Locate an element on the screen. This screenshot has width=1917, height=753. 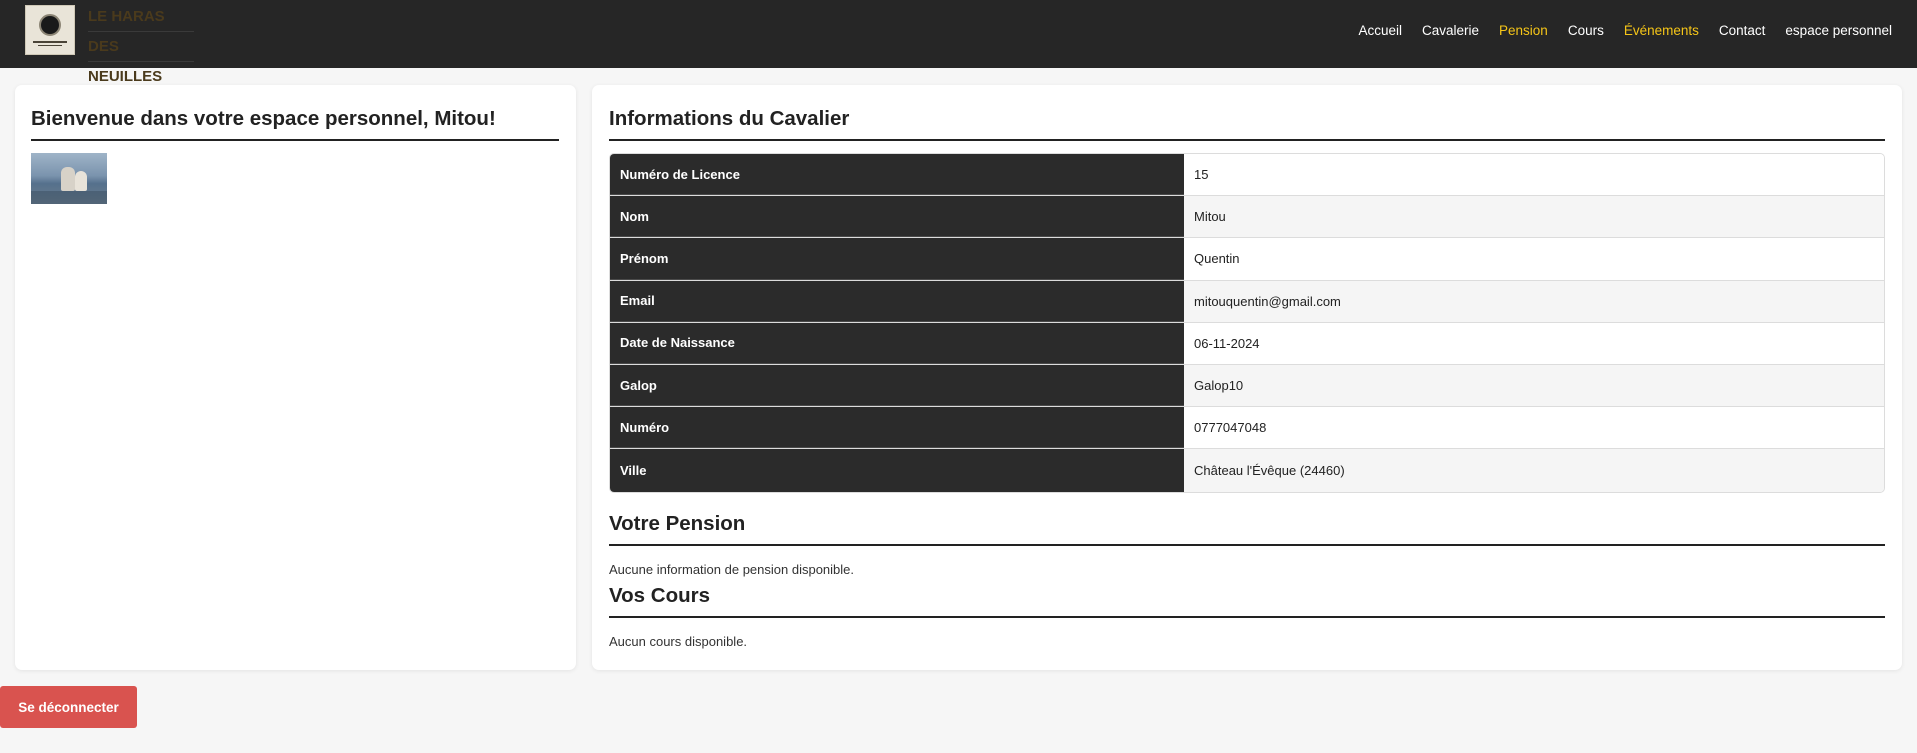
table-row: Numéro 0777047048 is located at coordinates (1247, 428).